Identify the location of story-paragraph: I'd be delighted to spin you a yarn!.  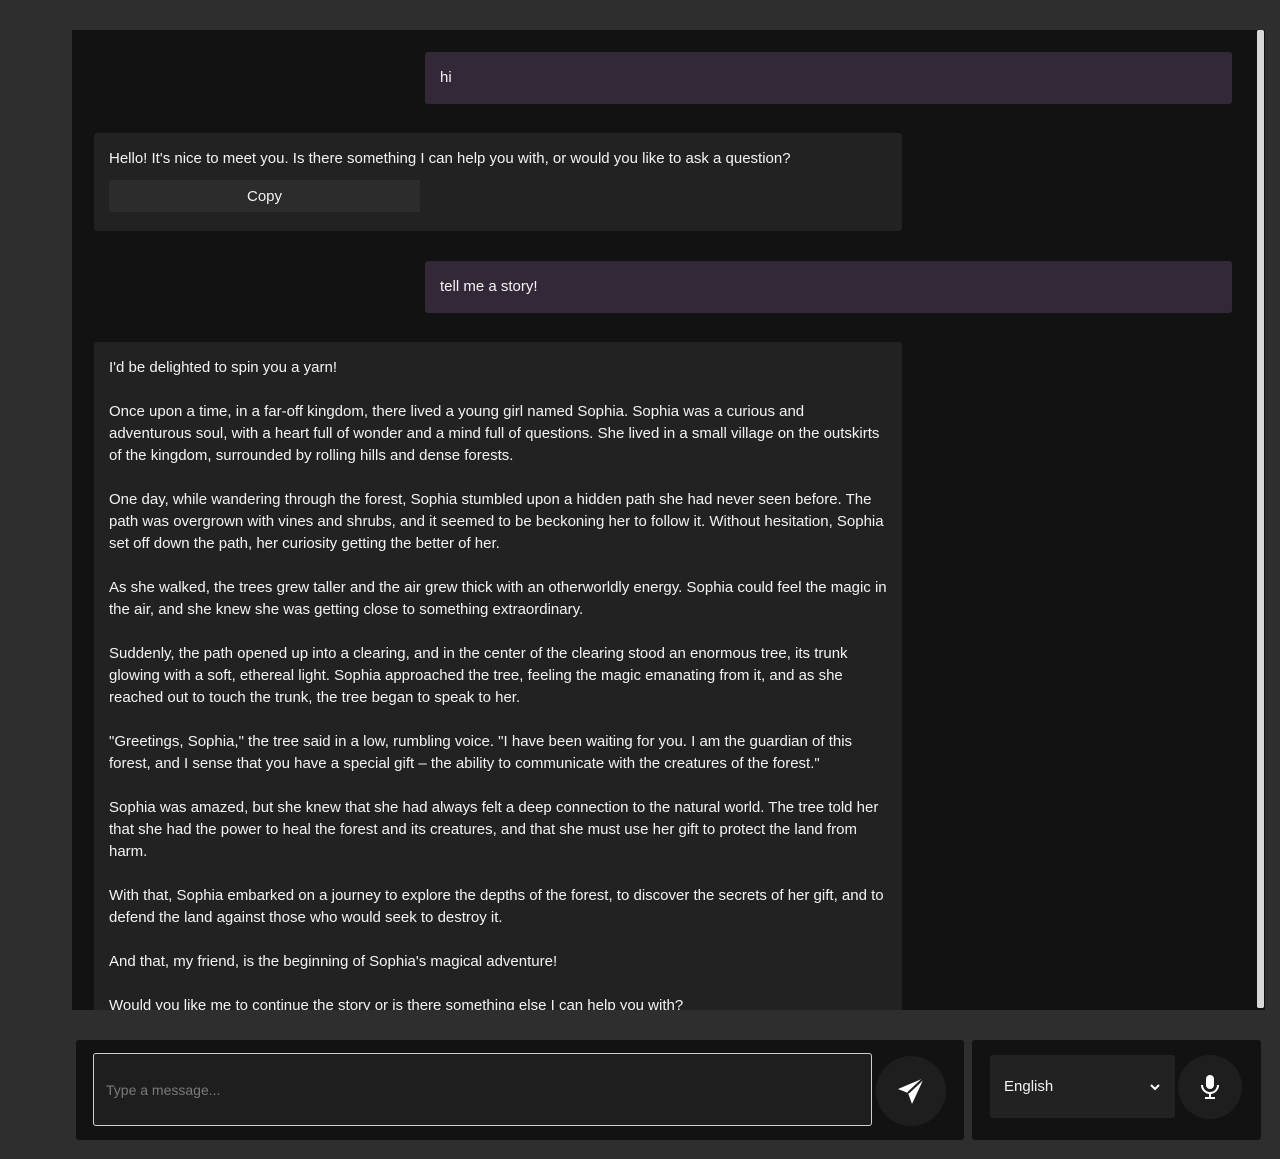
(223, 367).